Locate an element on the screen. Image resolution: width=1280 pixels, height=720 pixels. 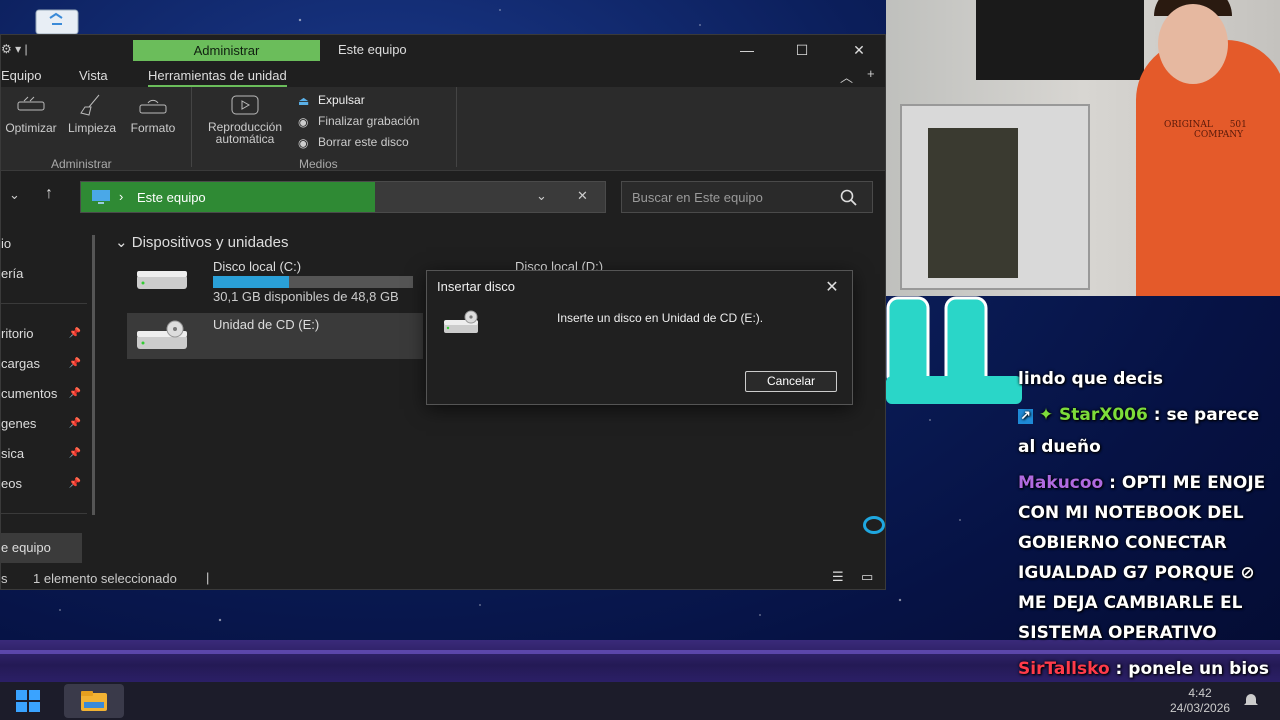
sidebar-item-label: cumentos is located at coordinates (29, 393).